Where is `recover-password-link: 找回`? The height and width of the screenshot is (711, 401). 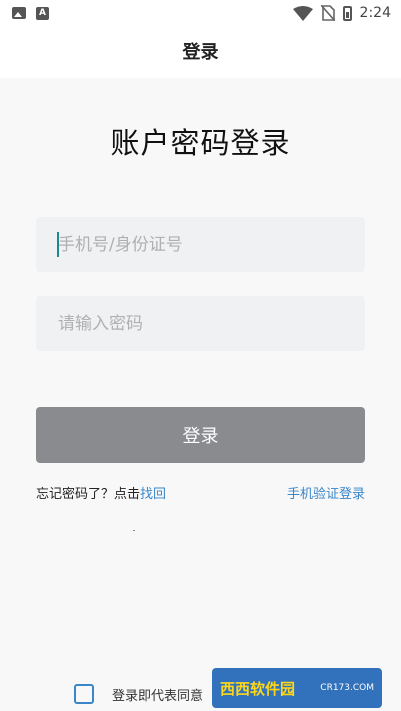
recover-password-link: 找回 is located at coordinates (153, 494).